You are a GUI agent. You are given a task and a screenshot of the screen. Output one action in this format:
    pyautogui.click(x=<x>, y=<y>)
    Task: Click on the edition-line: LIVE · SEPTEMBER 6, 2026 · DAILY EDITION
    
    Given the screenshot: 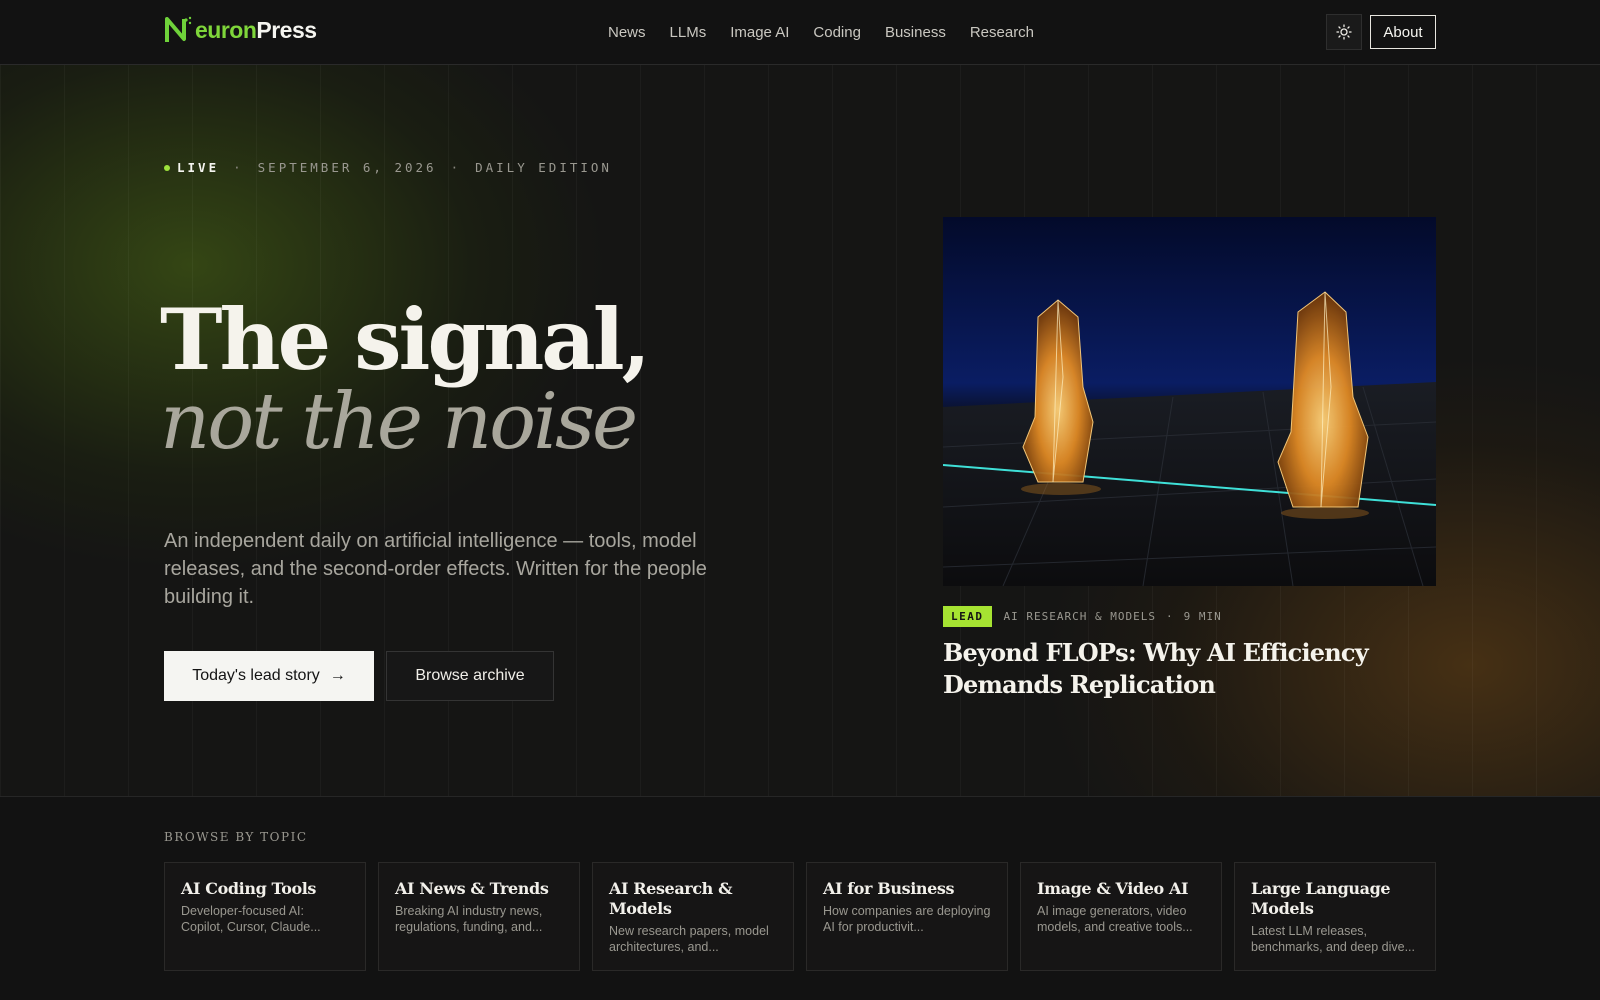 What is the action you would take?
    pyautogui.click(x=388, y=167)
    